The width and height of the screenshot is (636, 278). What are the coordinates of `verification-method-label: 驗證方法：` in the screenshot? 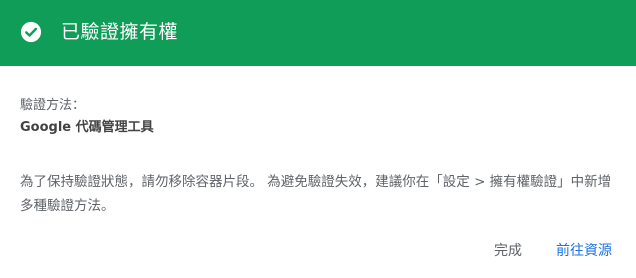 It's located at (53, 105).